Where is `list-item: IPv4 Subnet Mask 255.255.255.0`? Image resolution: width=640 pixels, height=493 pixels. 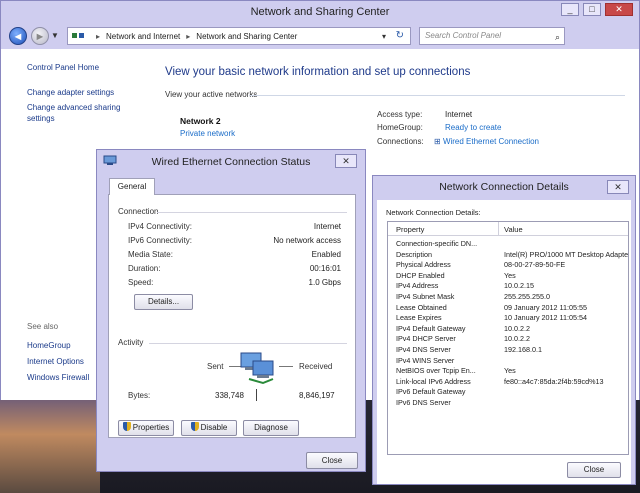 list-item: IPv4 Subnet Mask 255.255.255.0 is located at coordinates (508, 296).